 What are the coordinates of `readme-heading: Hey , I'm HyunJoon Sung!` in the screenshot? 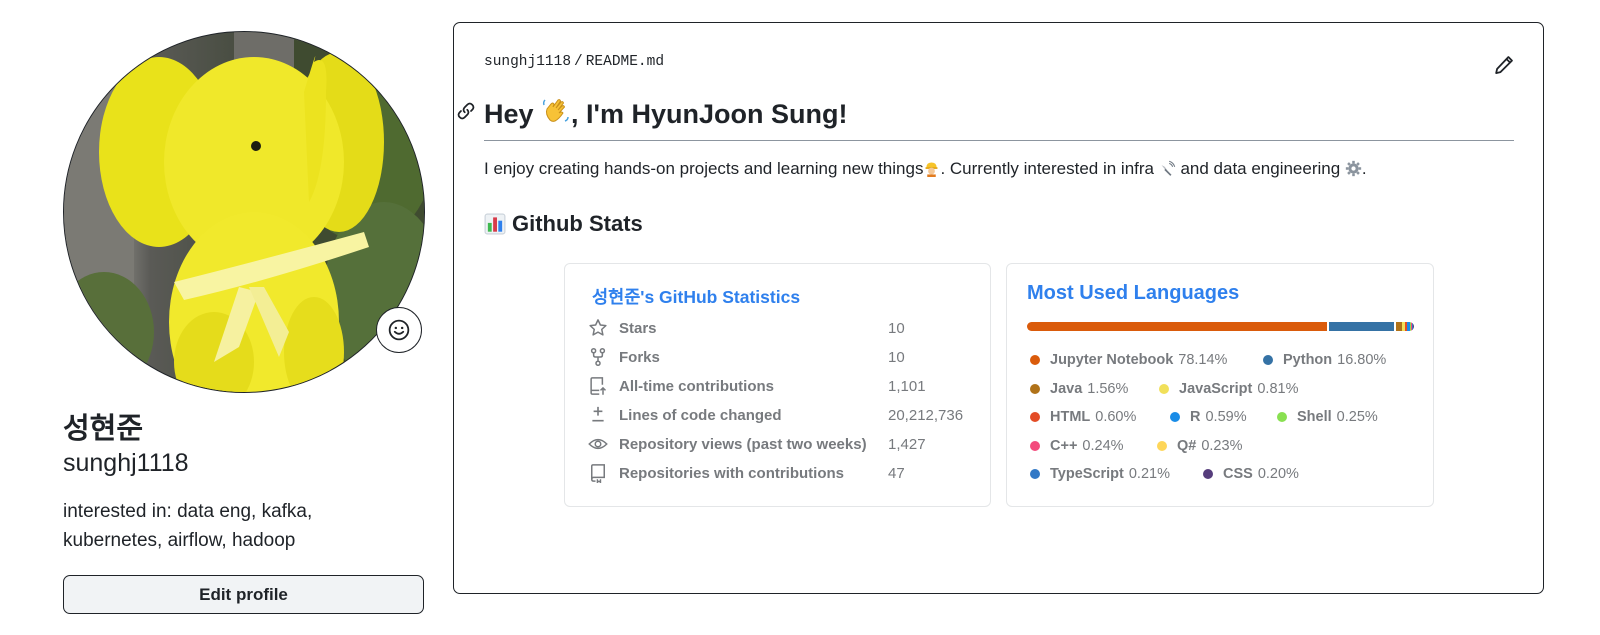 It's located at (999, 118).